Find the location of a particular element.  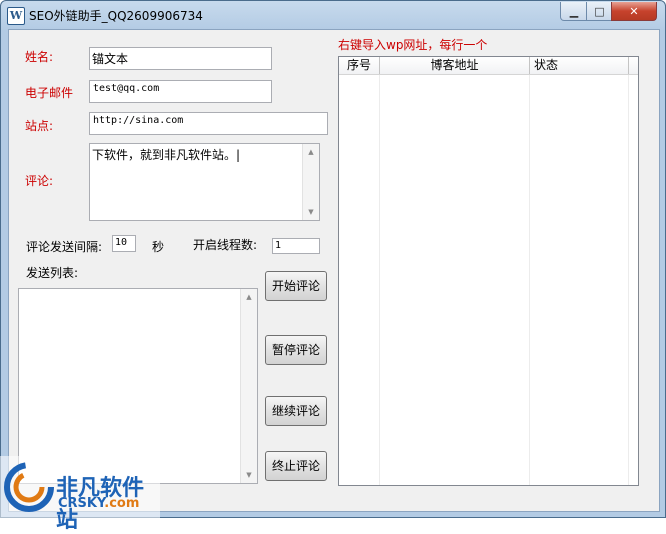

send-list-label: 发送列表: is located at coordinates (52, 273).